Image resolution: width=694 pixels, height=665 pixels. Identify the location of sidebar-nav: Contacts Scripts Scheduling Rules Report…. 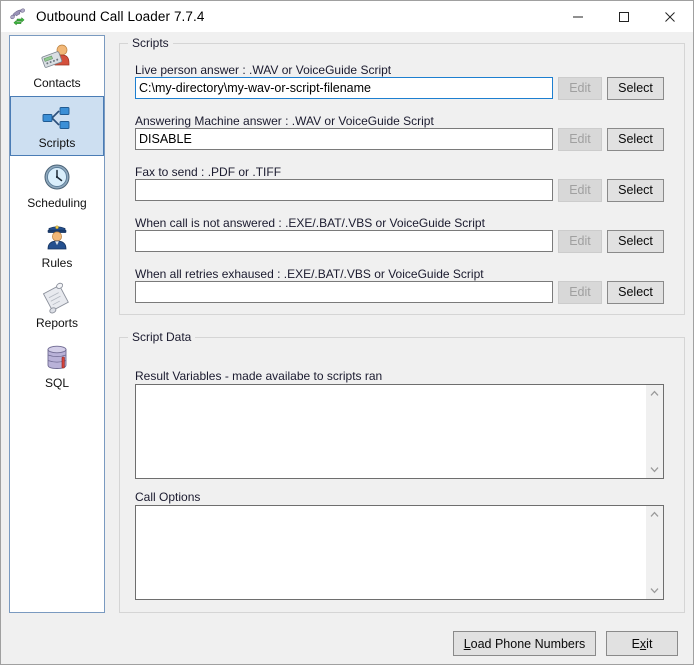
(57, 324).